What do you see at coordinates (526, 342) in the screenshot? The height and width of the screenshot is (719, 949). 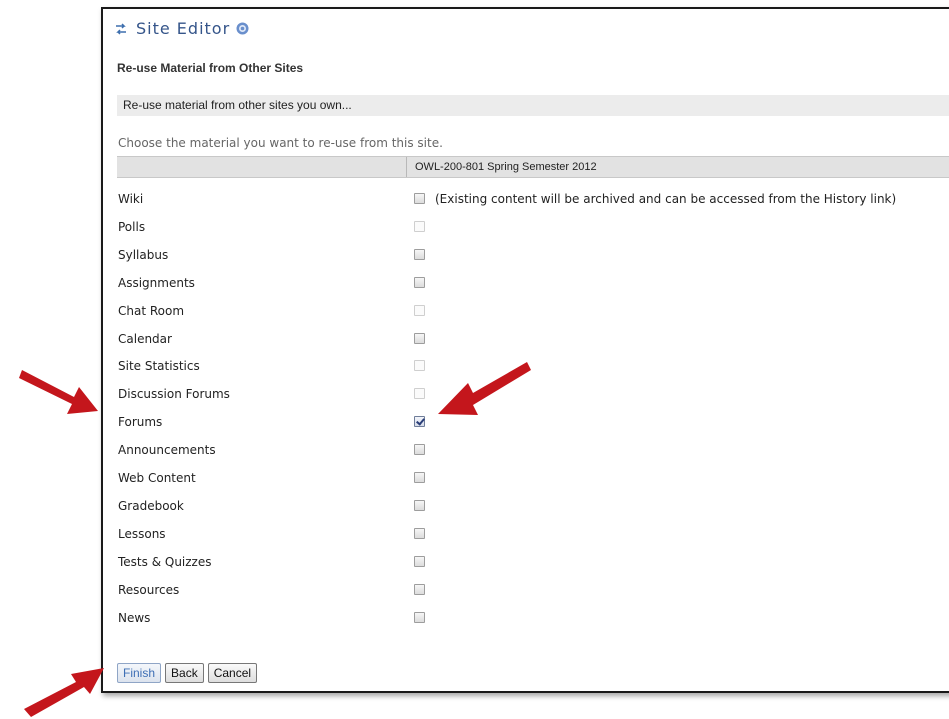 I see `tool-row: Calendar` at bounding box center [526, 342].